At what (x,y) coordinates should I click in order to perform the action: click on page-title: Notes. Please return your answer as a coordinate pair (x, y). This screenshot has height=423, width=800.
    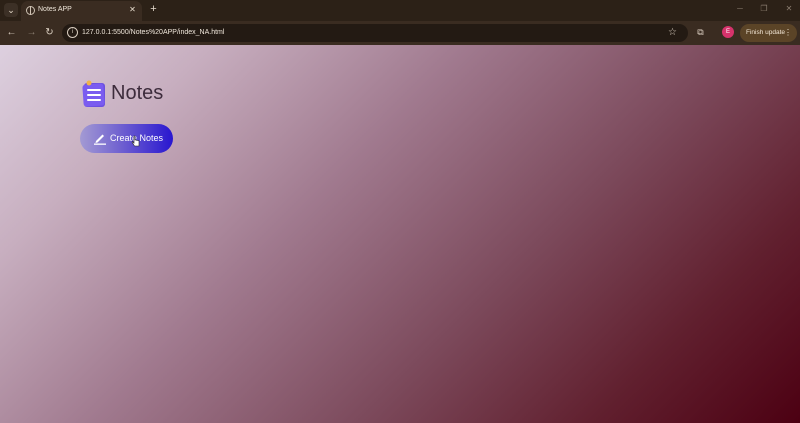
    Looking at the image, I should click on (137, 93).